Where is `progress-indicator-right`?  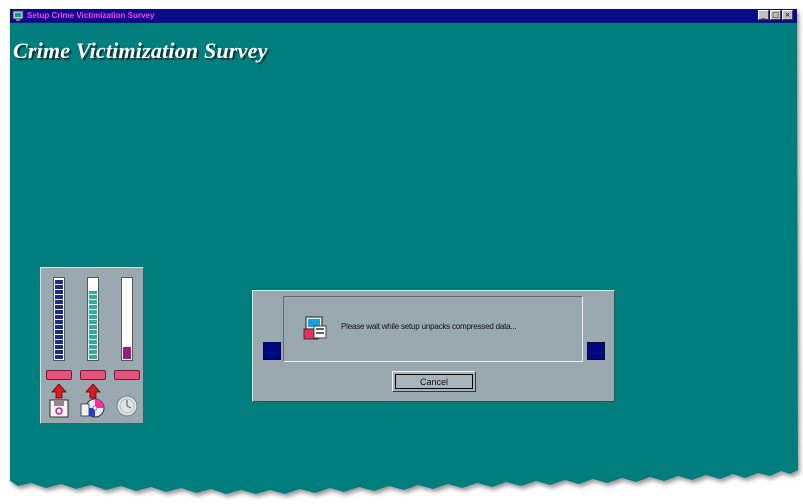
progress-indicator-right is located at coordinates (596, 351).